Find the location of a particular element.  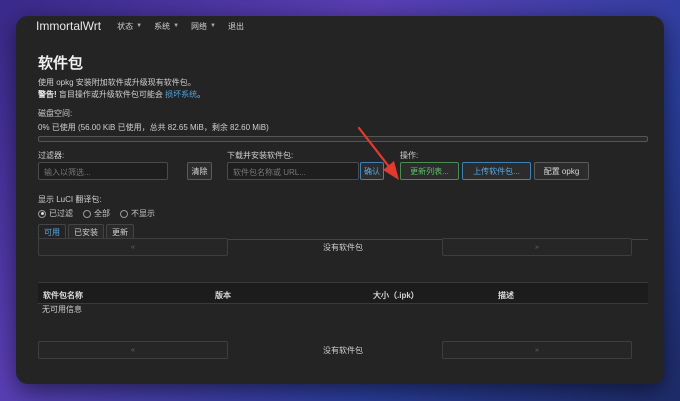

actions-label: 操作: is located at coordinates (409, 155).